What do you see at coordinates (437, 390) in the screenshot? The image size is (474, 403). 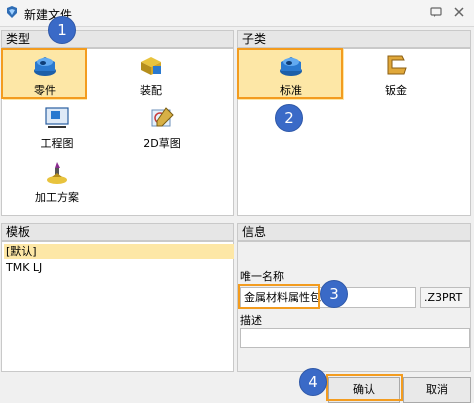 I see `cancel-button: 取消` at bounding box center [437, 390].